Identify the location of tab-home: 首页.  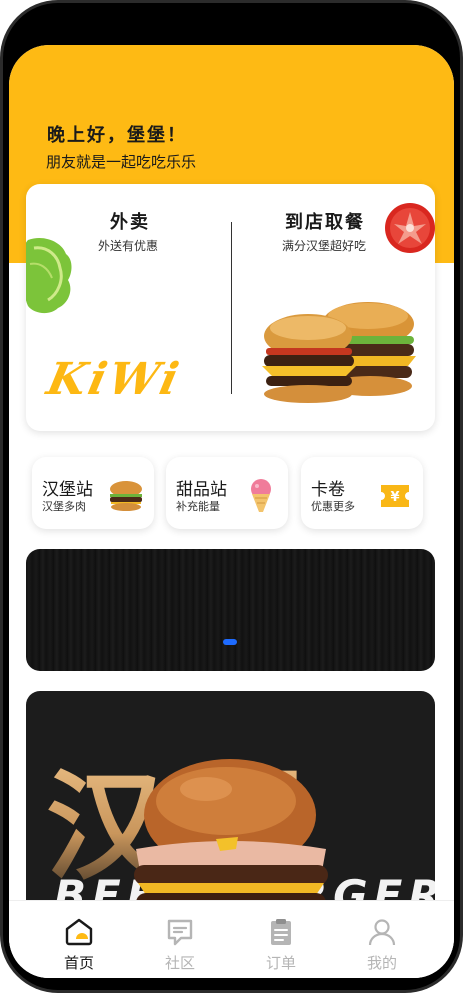
(79, 939).